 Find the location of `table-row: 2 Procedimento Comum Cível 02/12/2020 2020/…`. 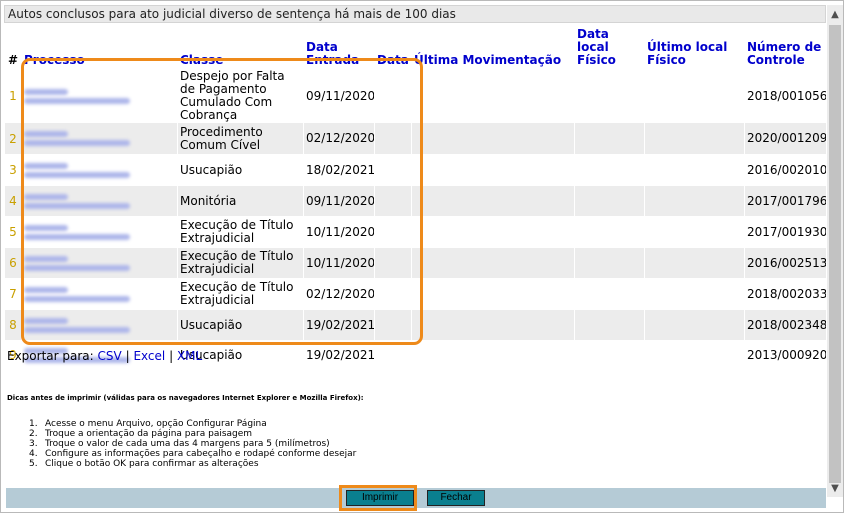

table-row: 2 Procedimento Comum Cível 02/12/2020 2020/… is located at coordinates (415, 138).